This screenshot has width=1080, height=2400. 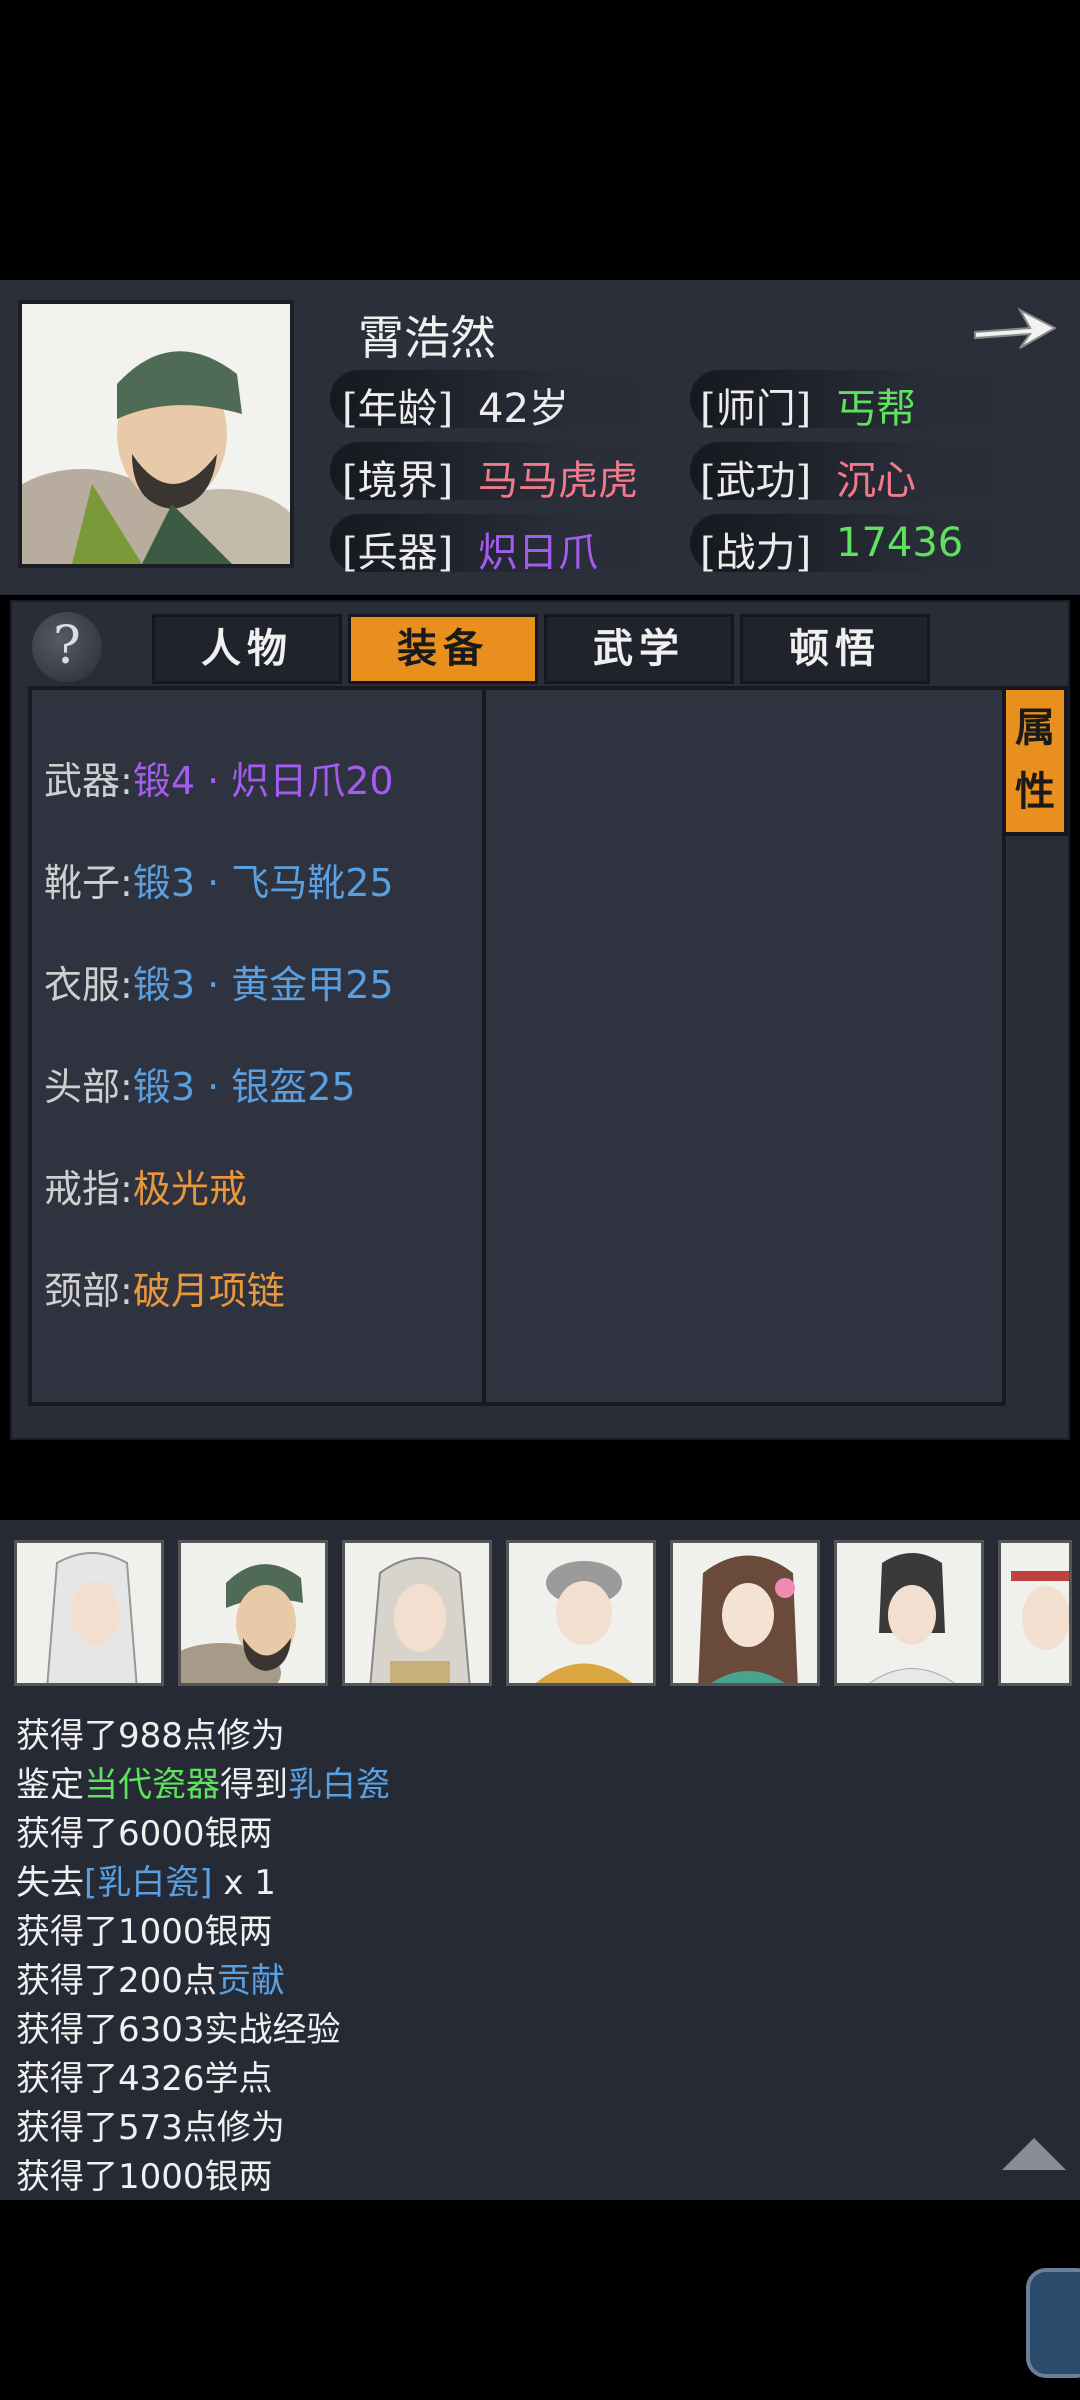 I want to click on equipment-row-weapon: 武器:锻4 · 炽日爪20, so click(x=219, y=777).